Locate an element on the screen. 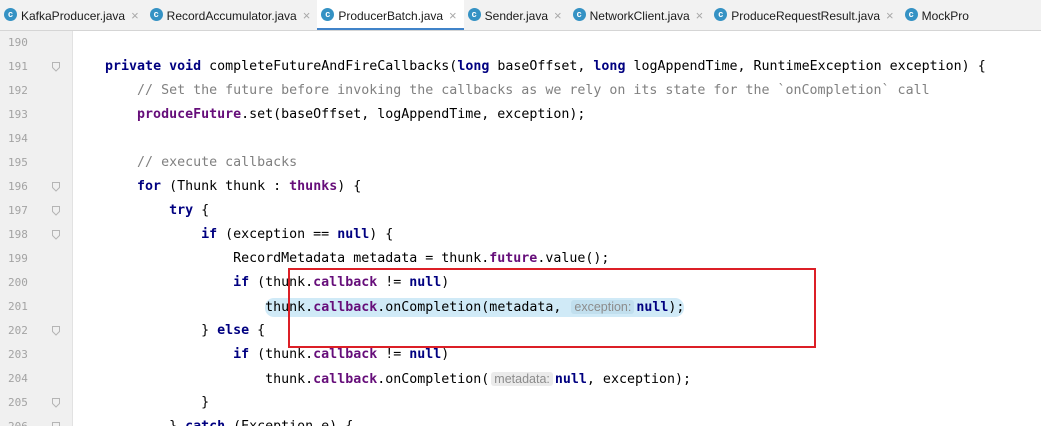 Image resolution: width=1041 pixels, height=426 pixels. line-number: 190 is located at coordinates (18, 42).